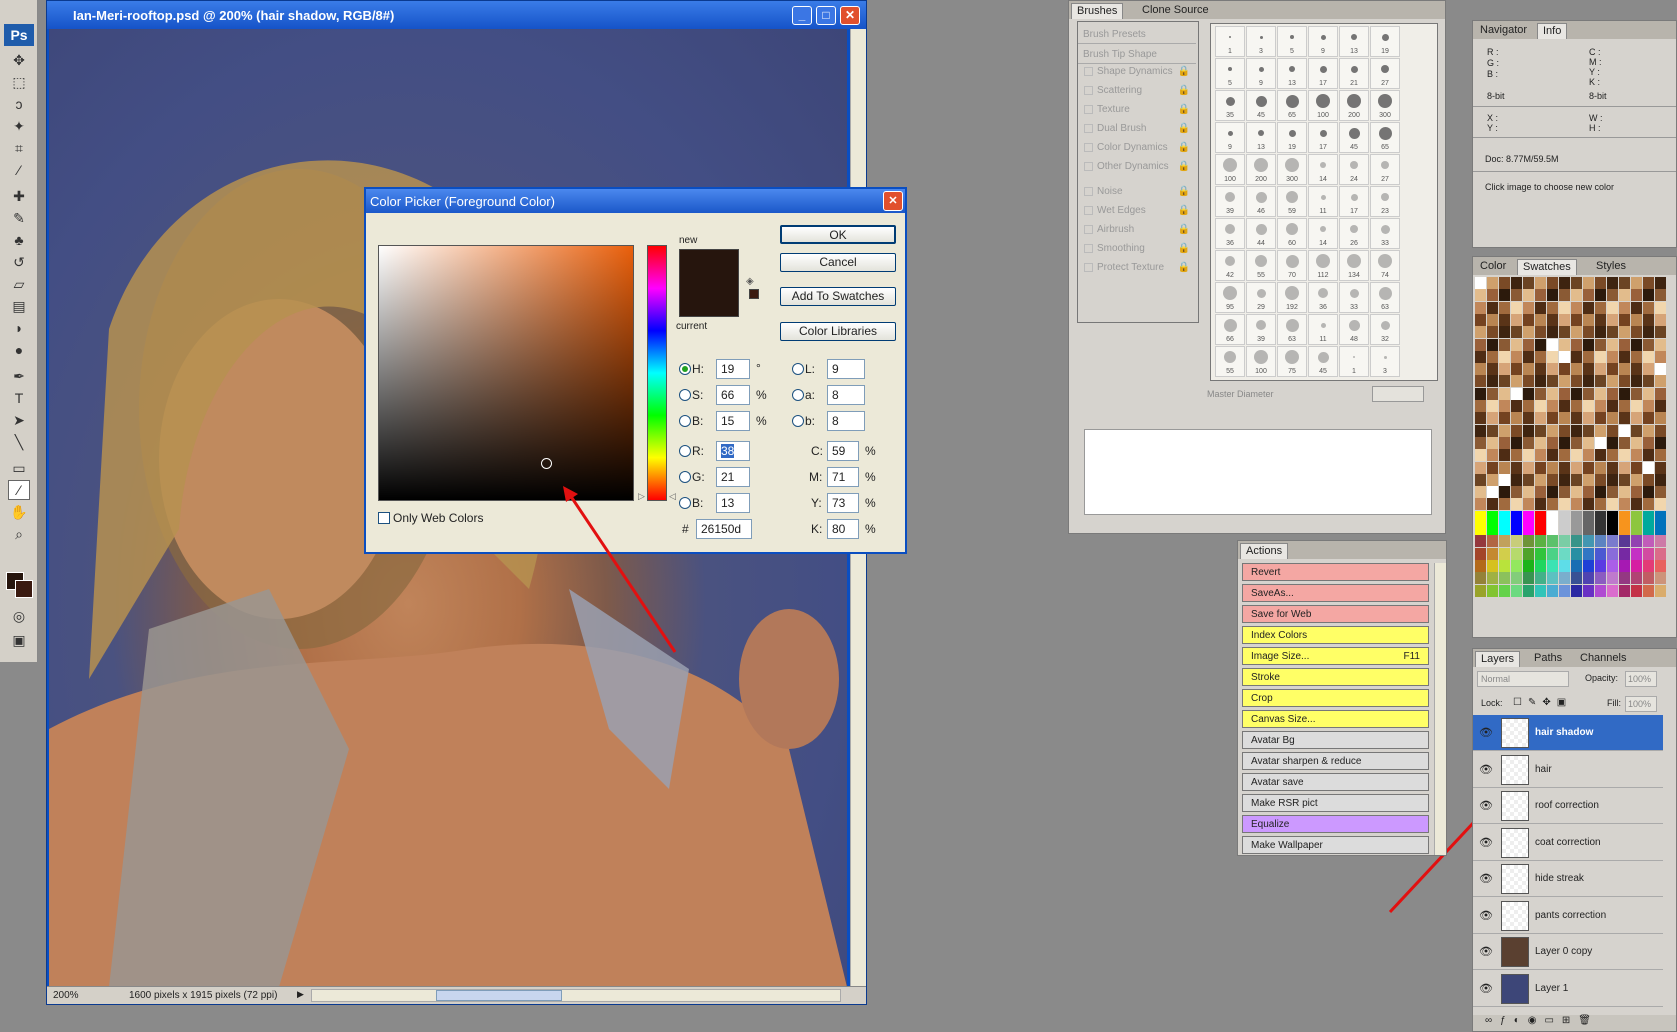  What do you see at coordinates (1137, 248) in the screenshot?
I see `brush-option-smoothing: Smoothing 🔒` at bounding box center [1137, 248].